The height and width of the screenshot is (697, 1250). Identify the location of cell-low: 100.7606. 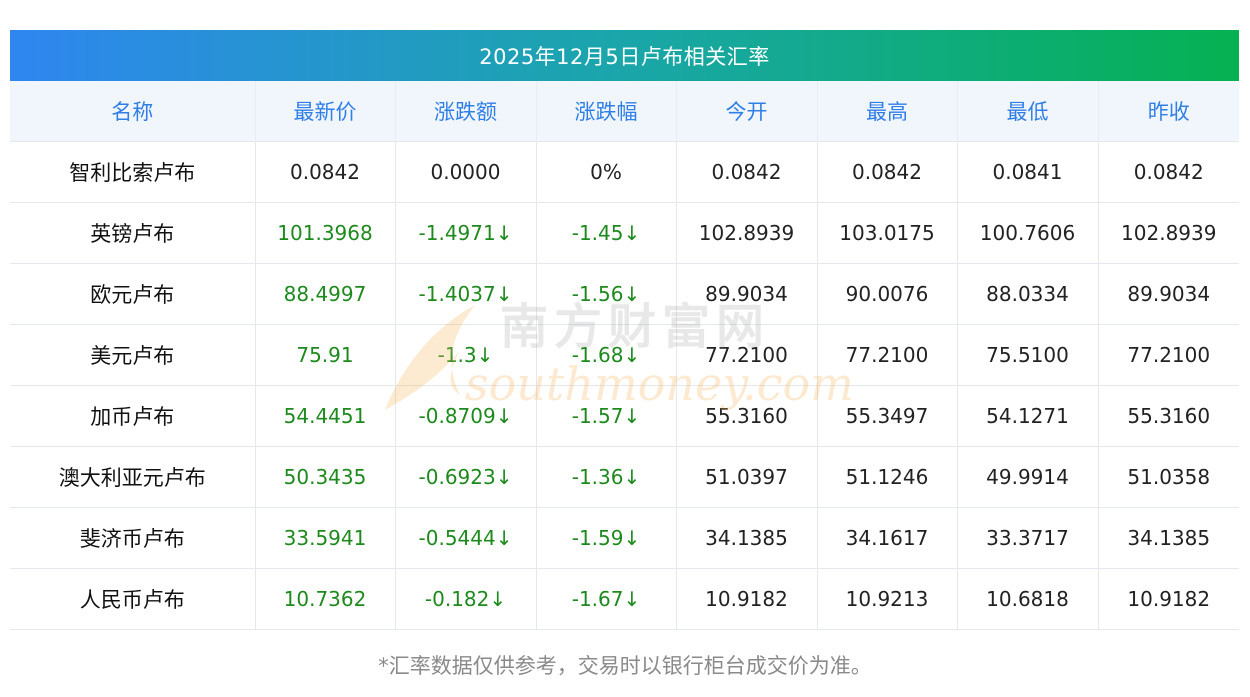
(1028, 233).